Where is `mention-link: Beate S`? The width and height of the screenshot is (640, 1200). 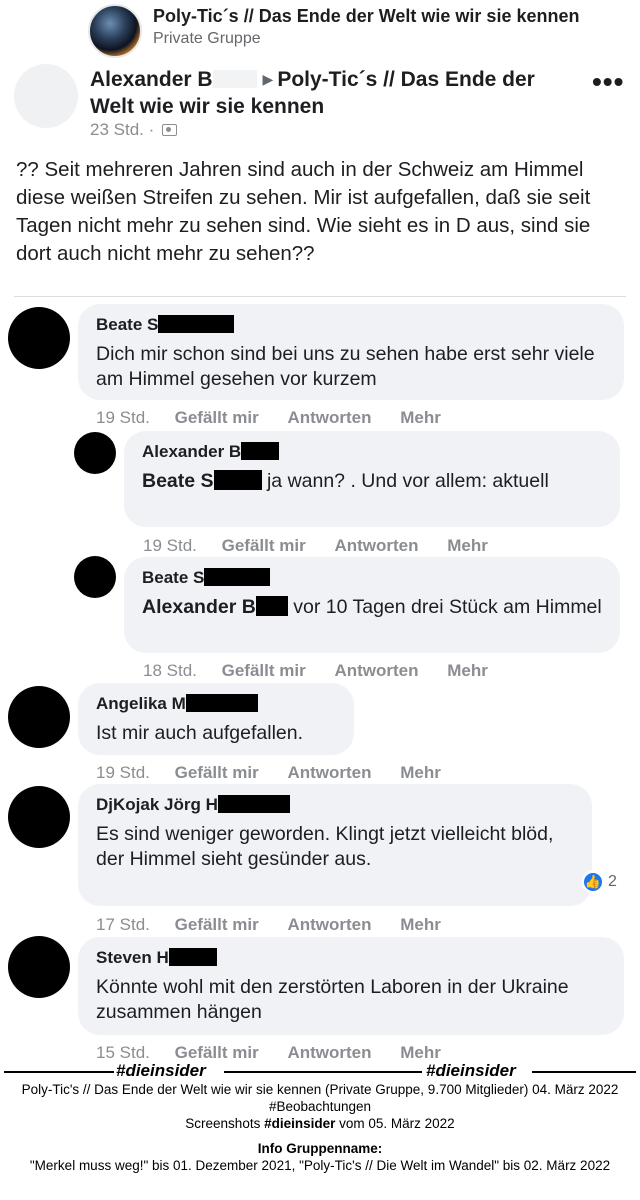
mention-link: Beate S is located at coordinates (202, 481).